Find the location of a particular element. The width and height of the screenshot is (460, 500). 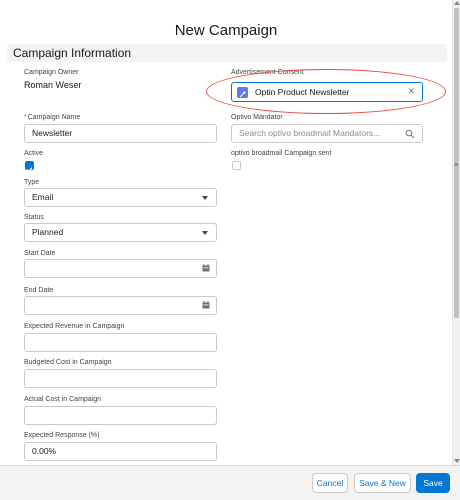

campaign-name-label-text: Campaign Name is located at coordinates (54, 117).